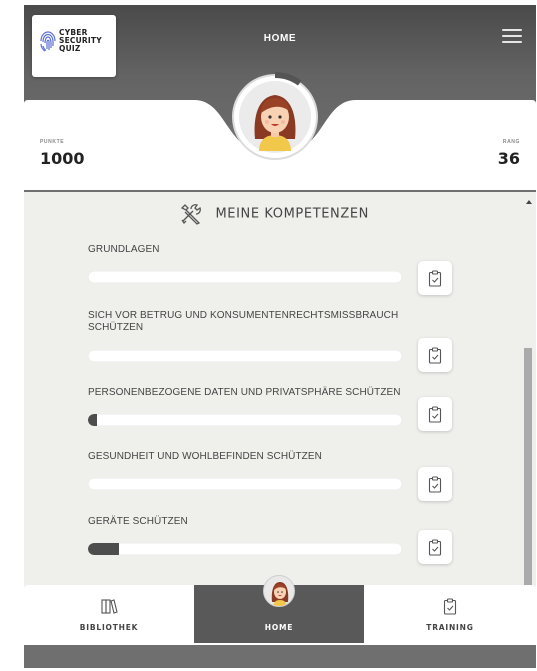 This screenshot has height=671, width=537. What do you see at coordinates (190, 214) in the screenshot?
I see `tools-icon` at bounding box center [190, 214].